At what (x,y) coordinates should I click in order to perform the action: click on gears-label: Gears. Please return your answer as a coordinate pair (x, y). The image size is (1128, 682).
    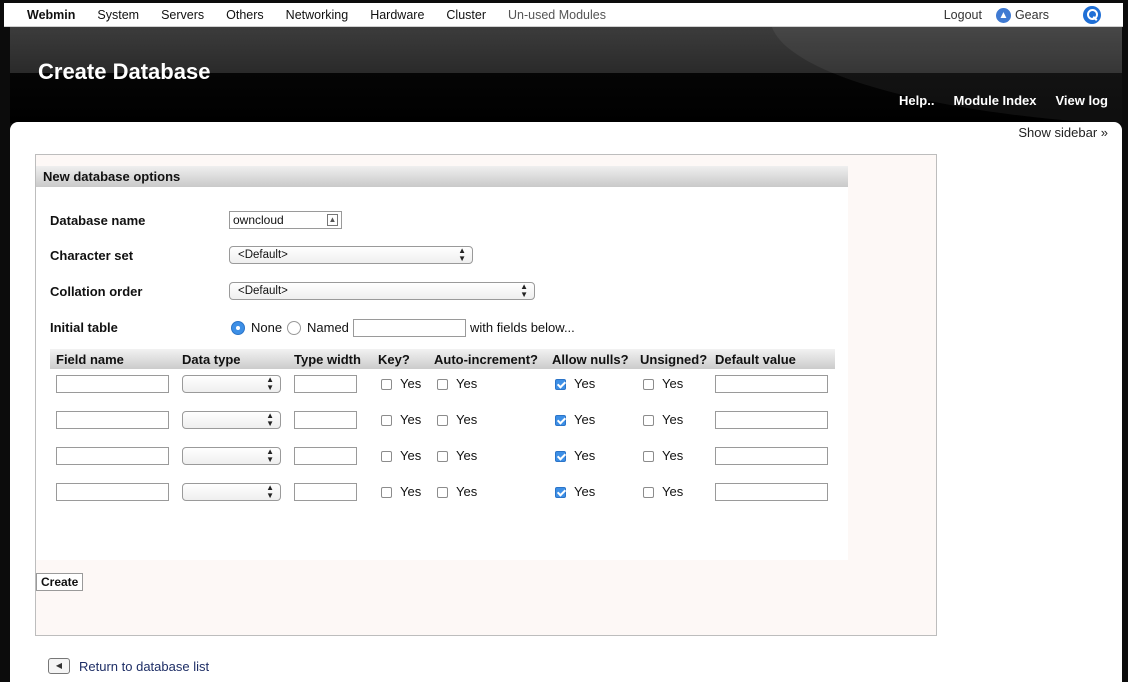
    Looking at the image, I should click on (1031, 15).